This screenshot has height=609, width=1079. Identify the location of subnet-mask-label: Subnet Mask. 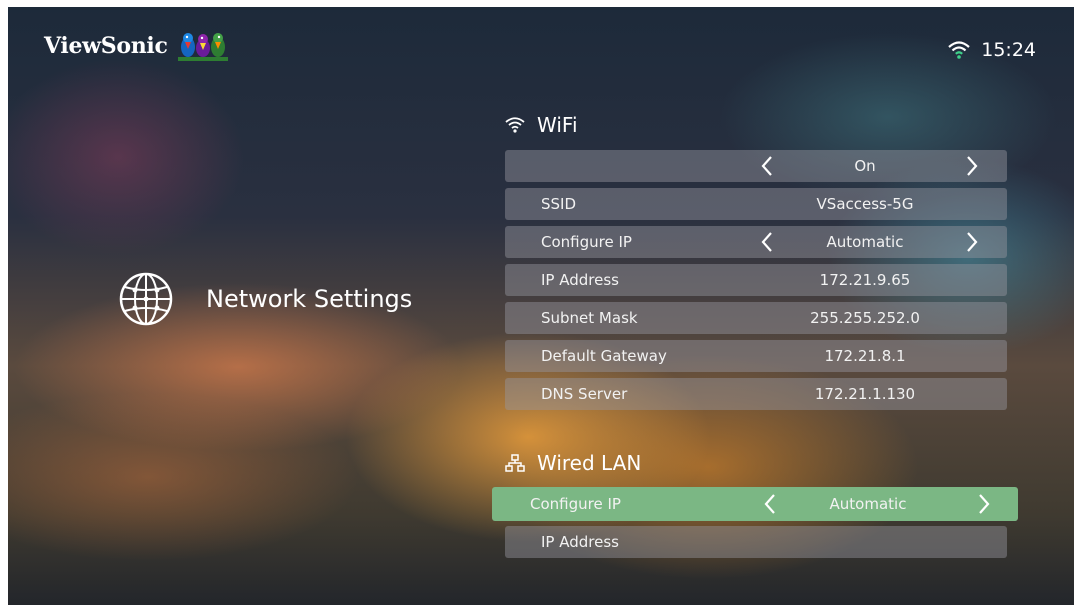
(589, 318).